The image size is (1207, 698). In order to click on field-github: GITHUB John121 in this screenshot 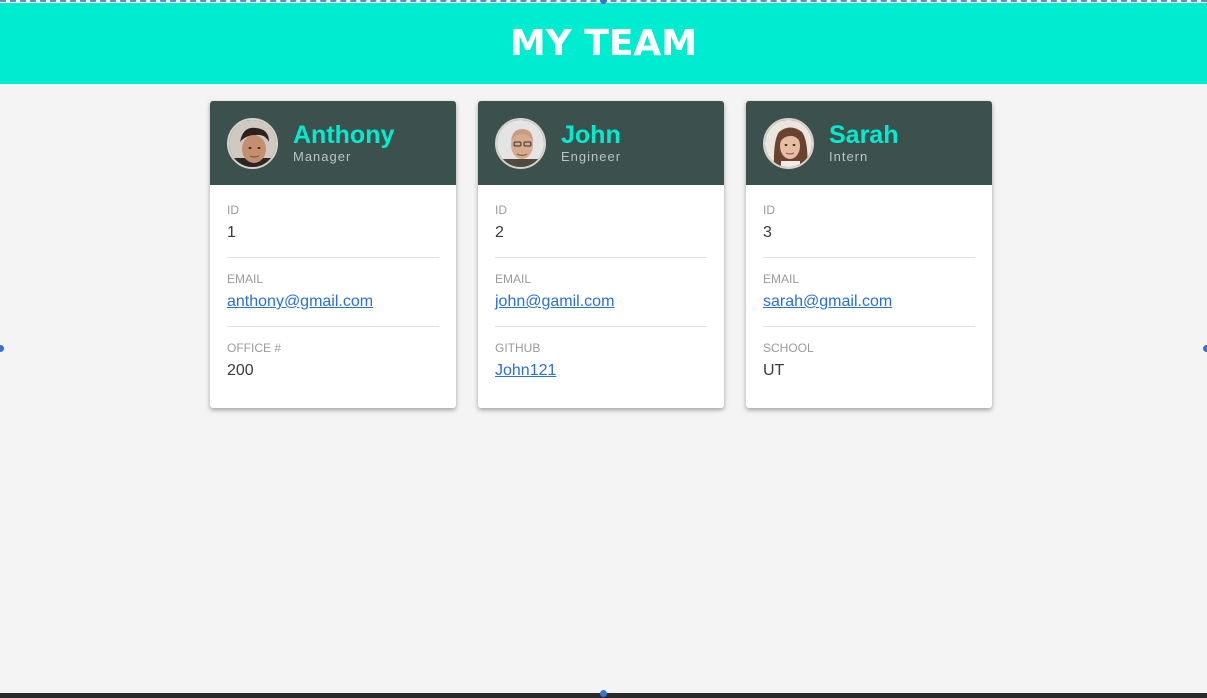, I will do `click(601, 360)`.